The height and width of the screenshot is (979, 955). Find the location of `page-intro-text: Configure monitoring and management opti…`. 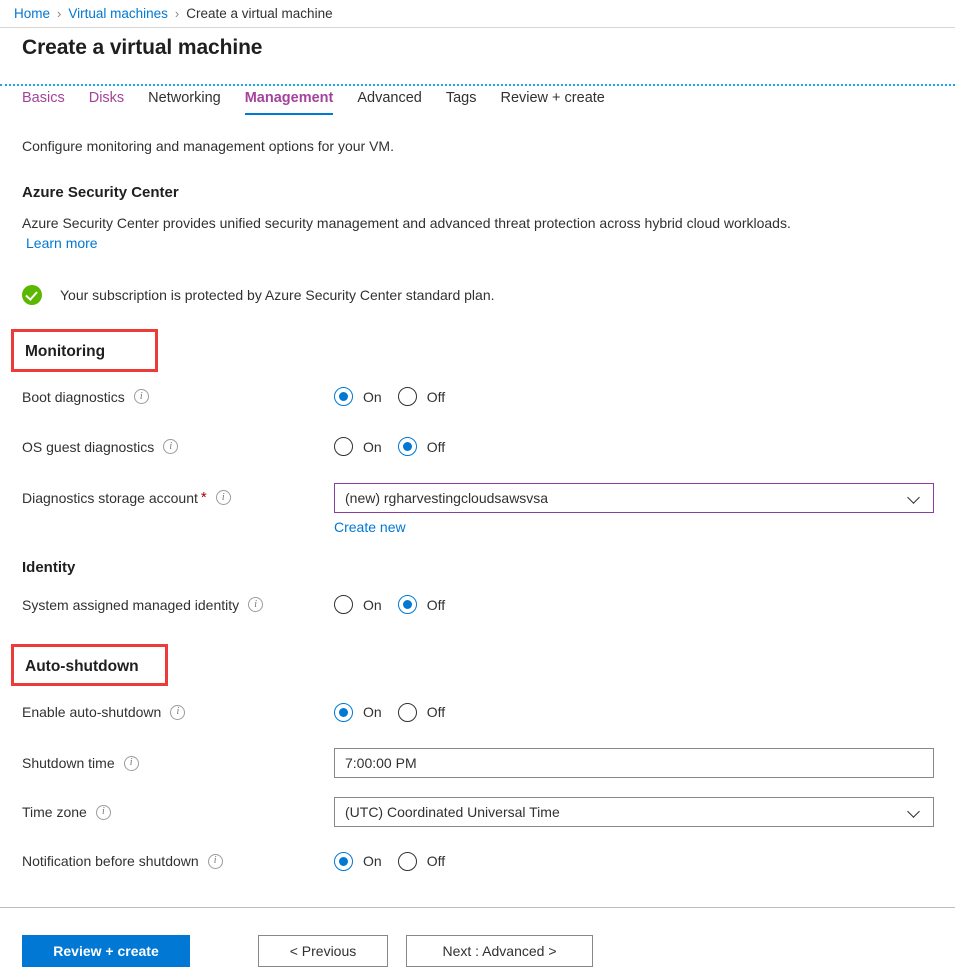

page-intro-text: Configure monitoring and management opti… is located at coordinates (208, 146).